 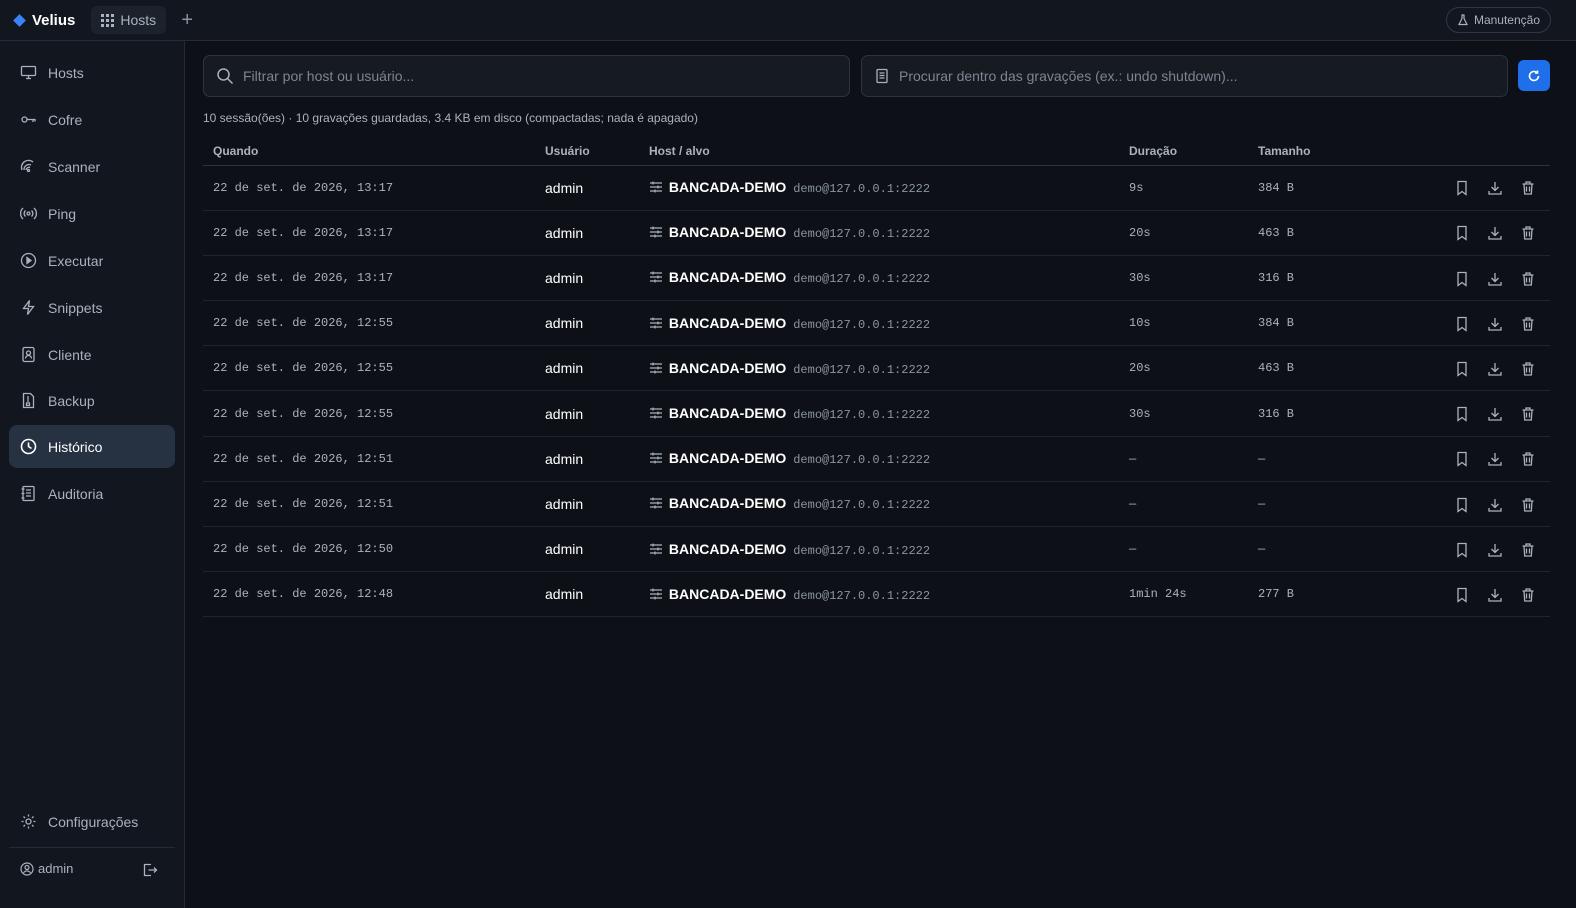 What do you see at coordinates (879, 152) in the screenshot?
I see `col-host: Host / alvo` at bounding box center [879, 152].